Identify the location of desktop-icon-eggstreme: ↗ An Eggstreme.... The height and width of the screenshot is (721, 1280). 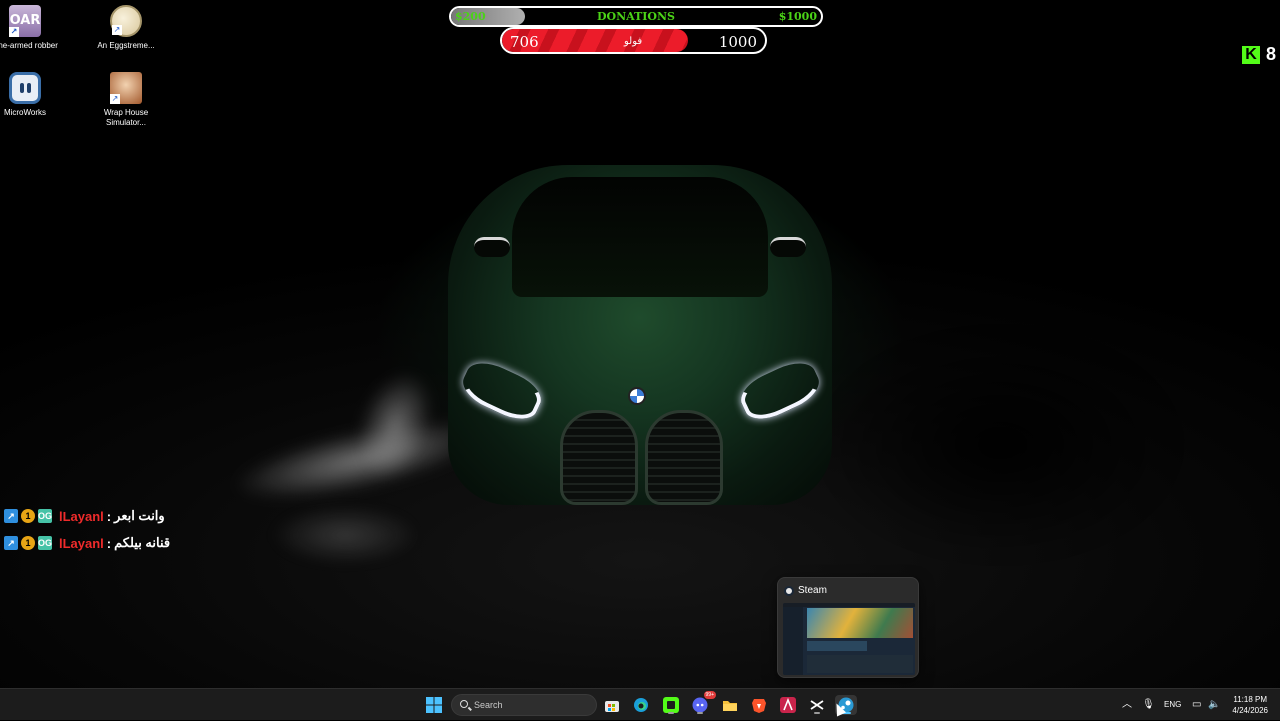
(126, 28).